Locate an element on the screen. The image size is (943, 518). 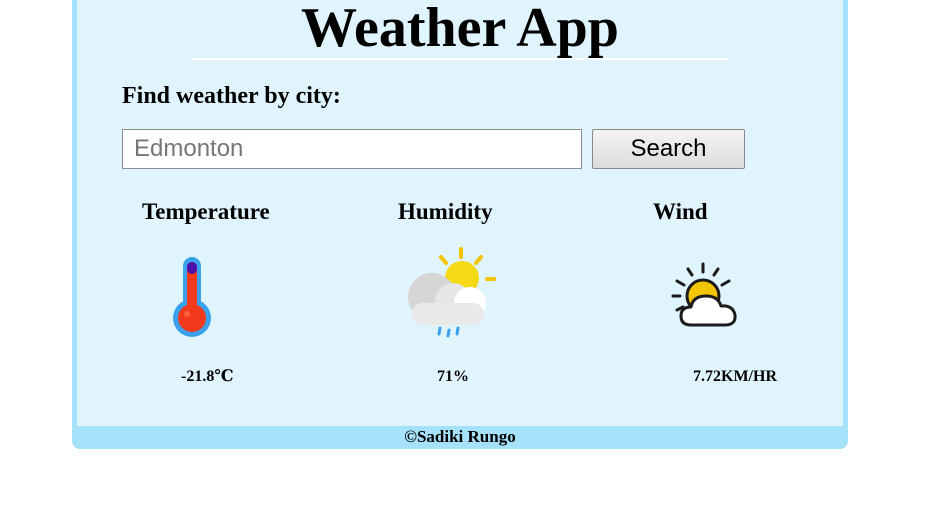
temperature-value: -21.8℃ is located at coordinates (207, 376).